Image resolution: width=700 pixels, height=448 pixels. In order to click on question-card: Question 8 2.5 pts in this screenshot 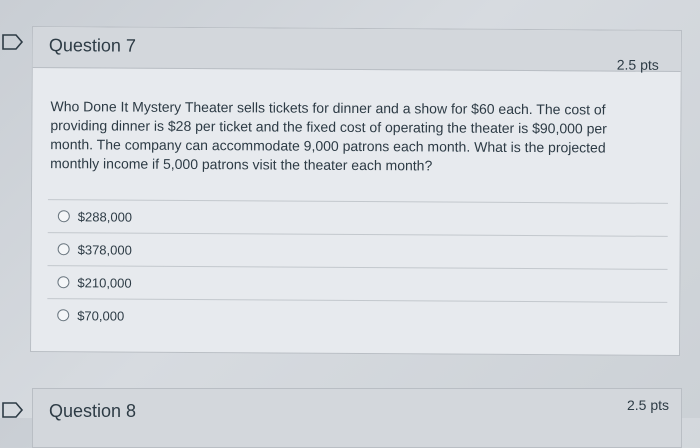, I will do `click(357, 418)`.